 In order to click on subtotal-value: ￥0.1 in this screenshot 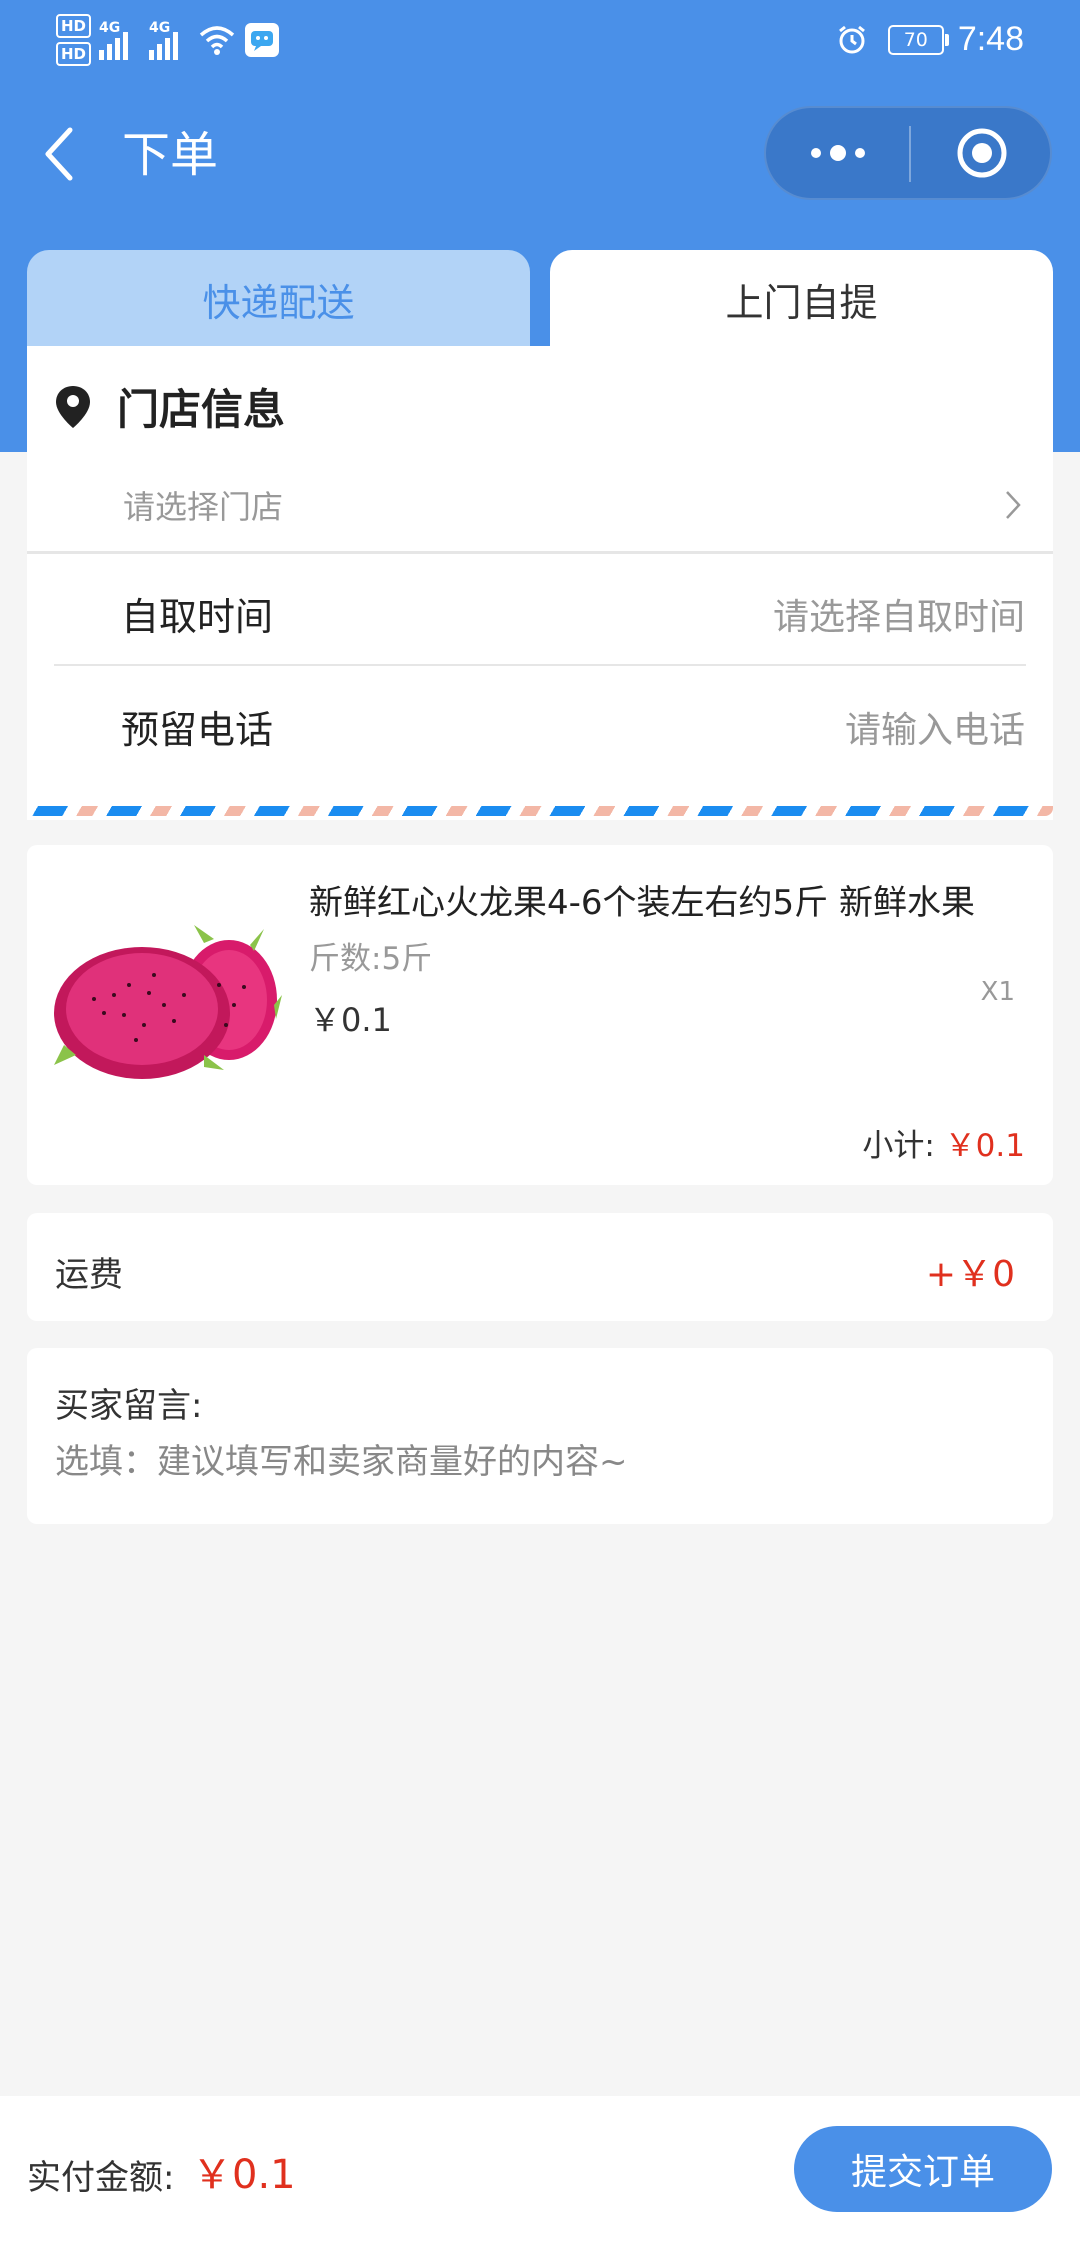, I will do `click(984, 1146)`.